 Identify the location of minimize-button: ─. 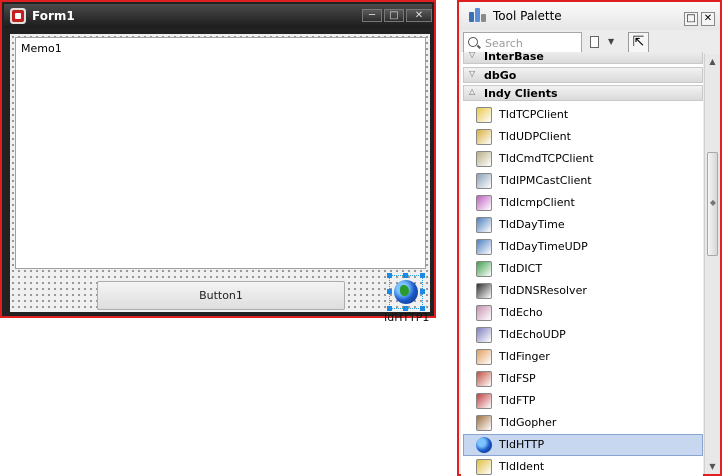
(372, 15).